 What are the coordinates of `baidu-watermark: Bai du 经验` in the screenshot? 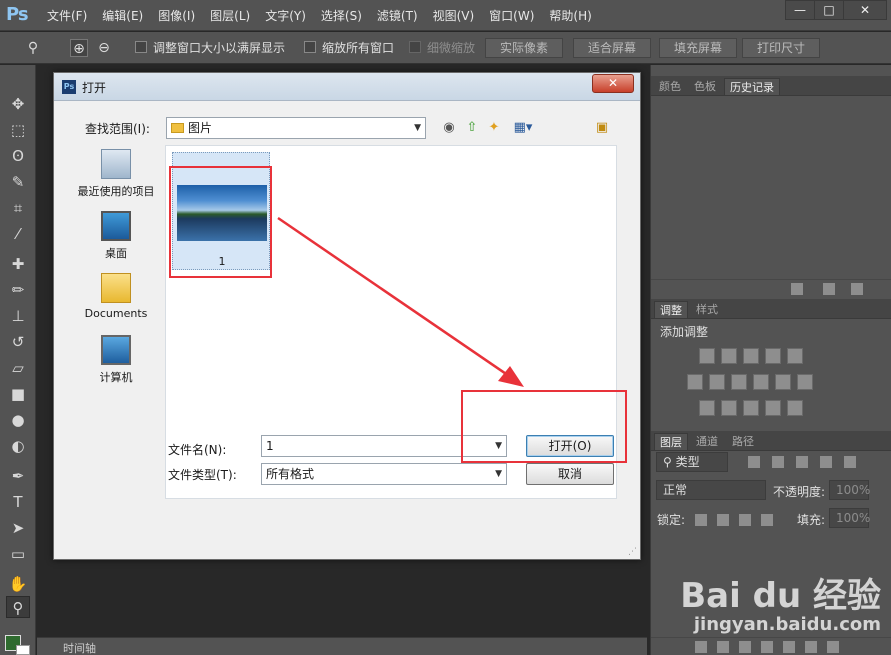 It's located at (780, 596).